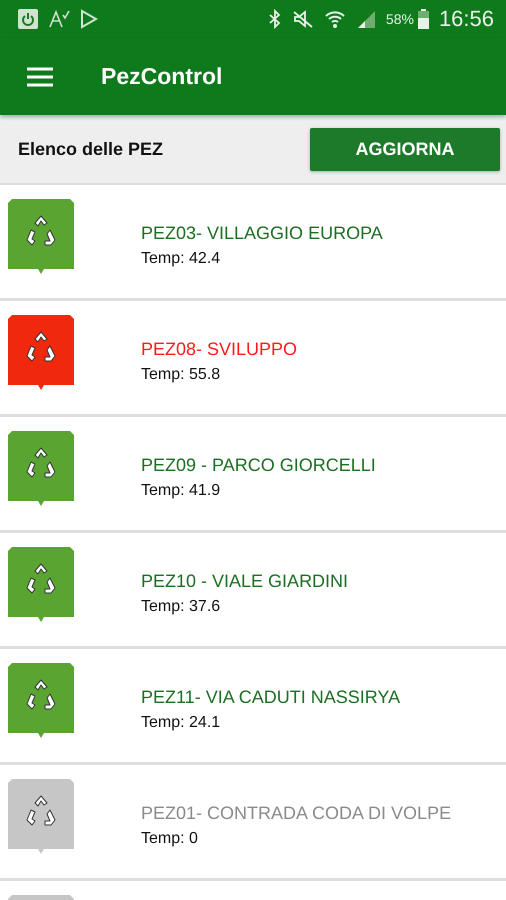 The height and width of the screenshot is (900, 506). I want to click on list-item: PEZ03- VILLAGGIO EUROPA Temp: 42.4, so click(253, 243).